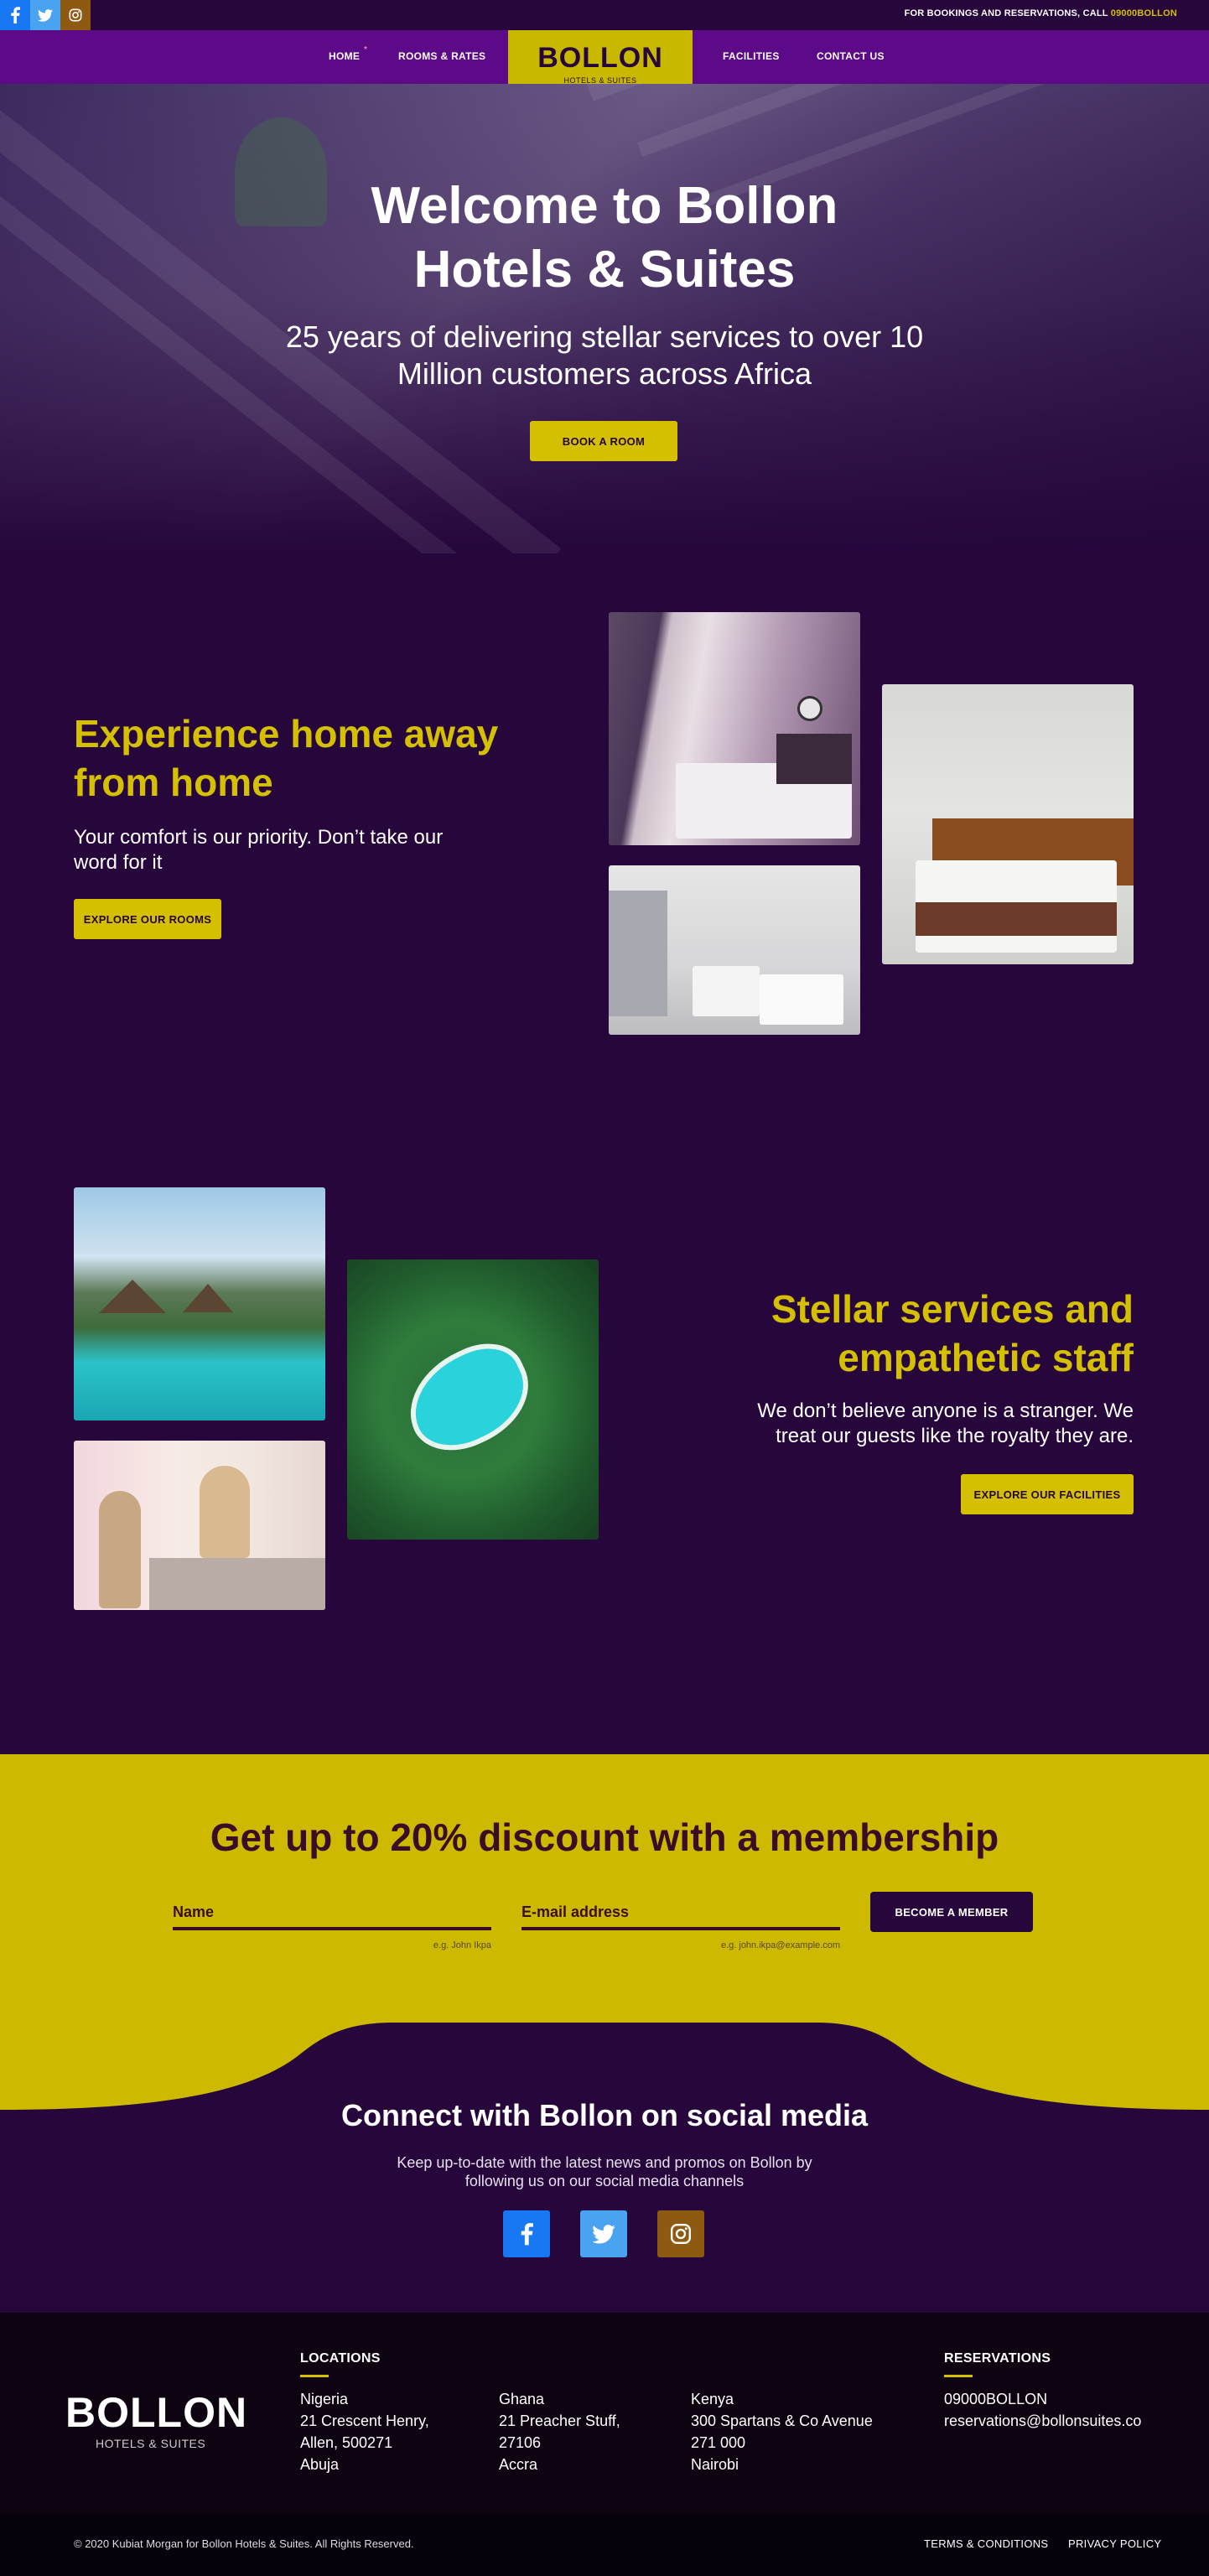  Describe the element at coordinates (1047, 1494) in the screenshot. I see `explore-facilities-button: EXPLORE OUR FACILITIES` at that location.